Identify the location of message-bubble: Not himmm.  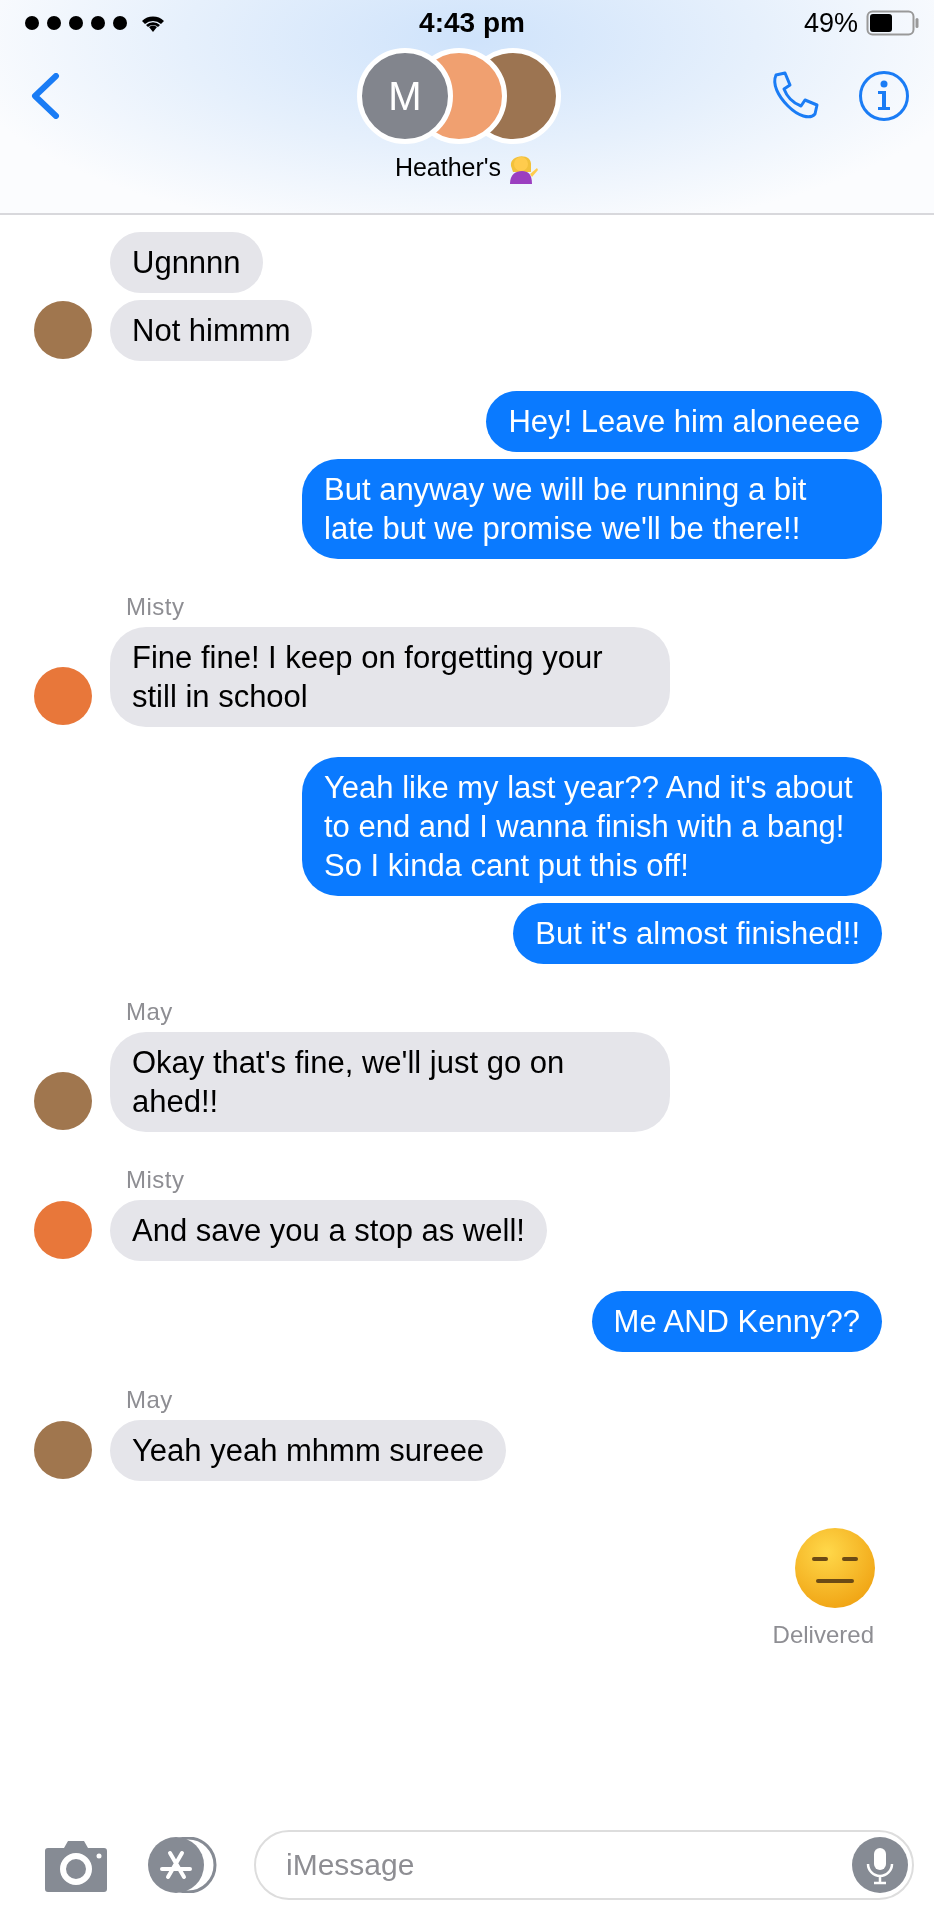
(211, 330).